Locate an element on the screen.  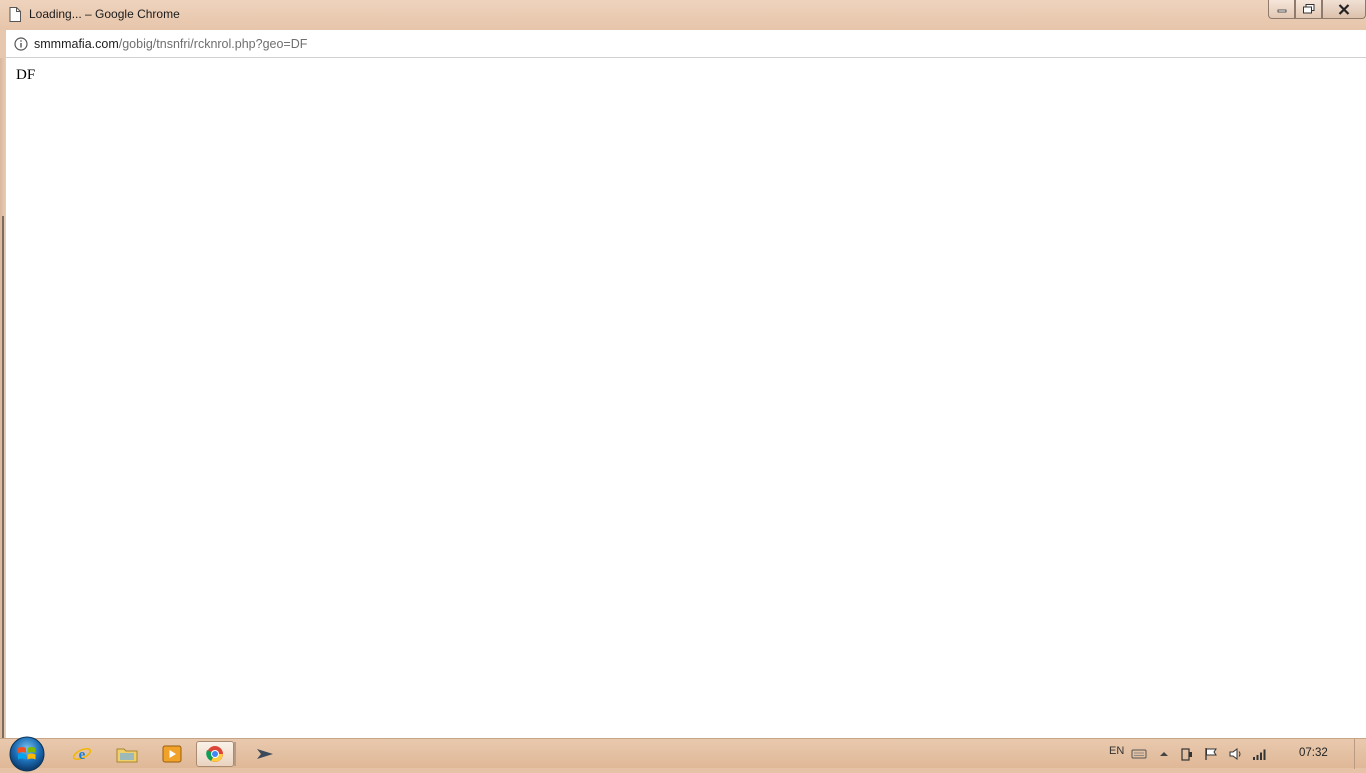
taskbar-media-player is located at coordinates (172, 754).